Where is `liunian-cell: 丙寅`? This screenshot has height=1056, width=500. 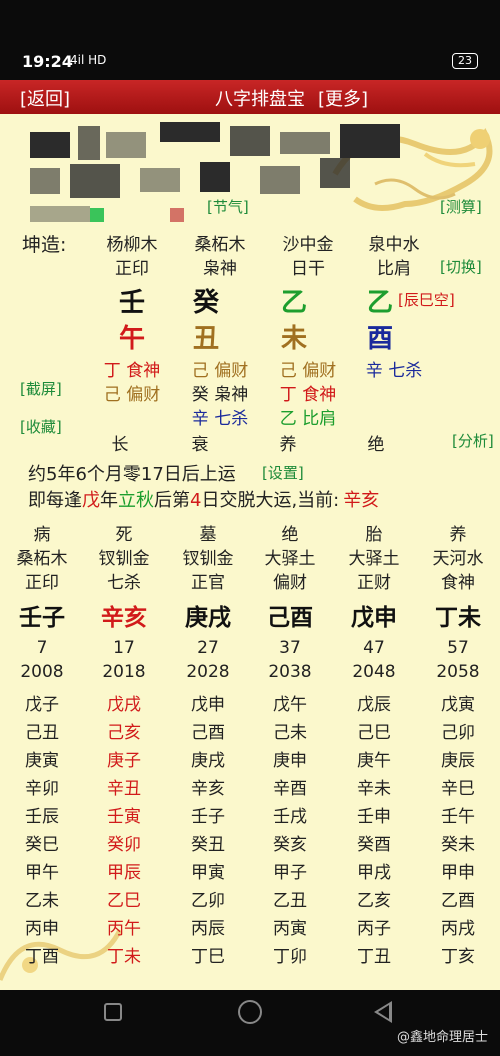
liunian-cell: 丙寅 is located at coordinates (290, 926).